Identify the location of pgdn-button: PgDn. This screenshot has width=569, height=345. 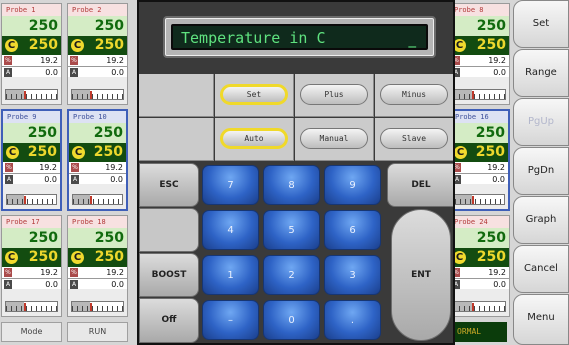
(541, 171).